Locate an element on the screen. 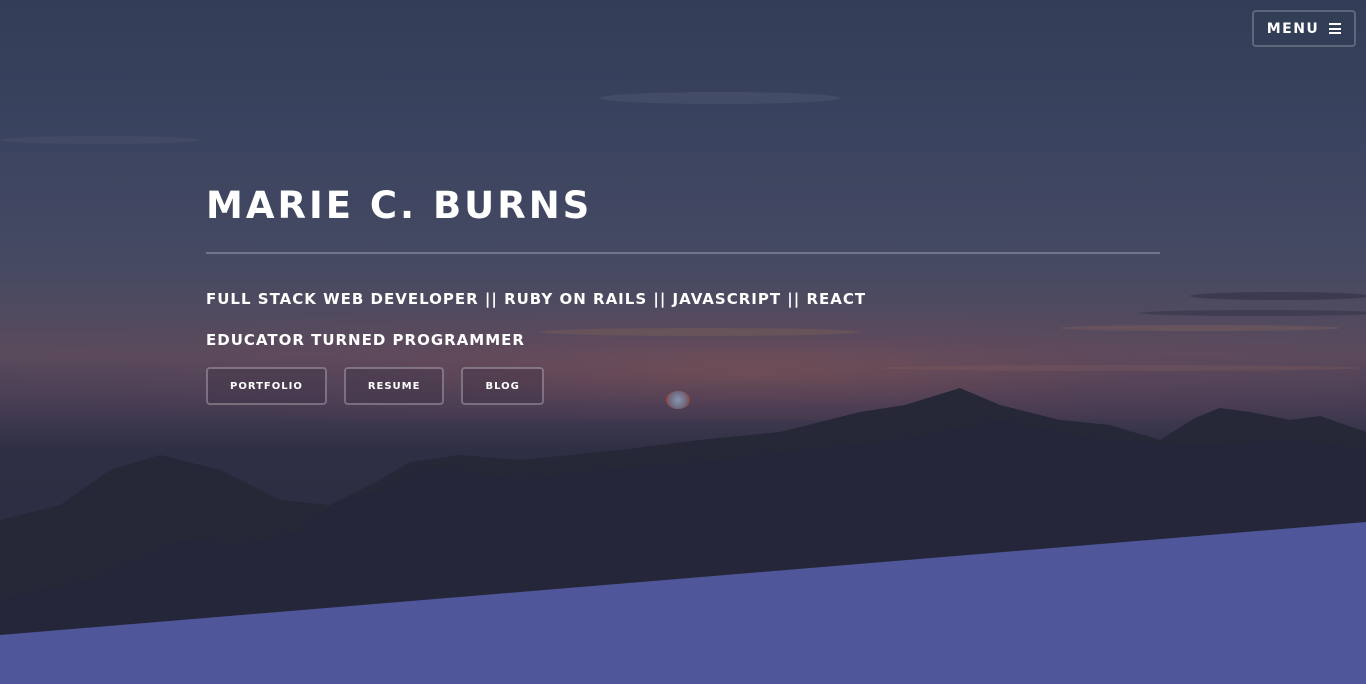 The height and width of the screenshot is (684, 1366). page-title: MARIE C. BURNS is located at coordinates (399, 205).